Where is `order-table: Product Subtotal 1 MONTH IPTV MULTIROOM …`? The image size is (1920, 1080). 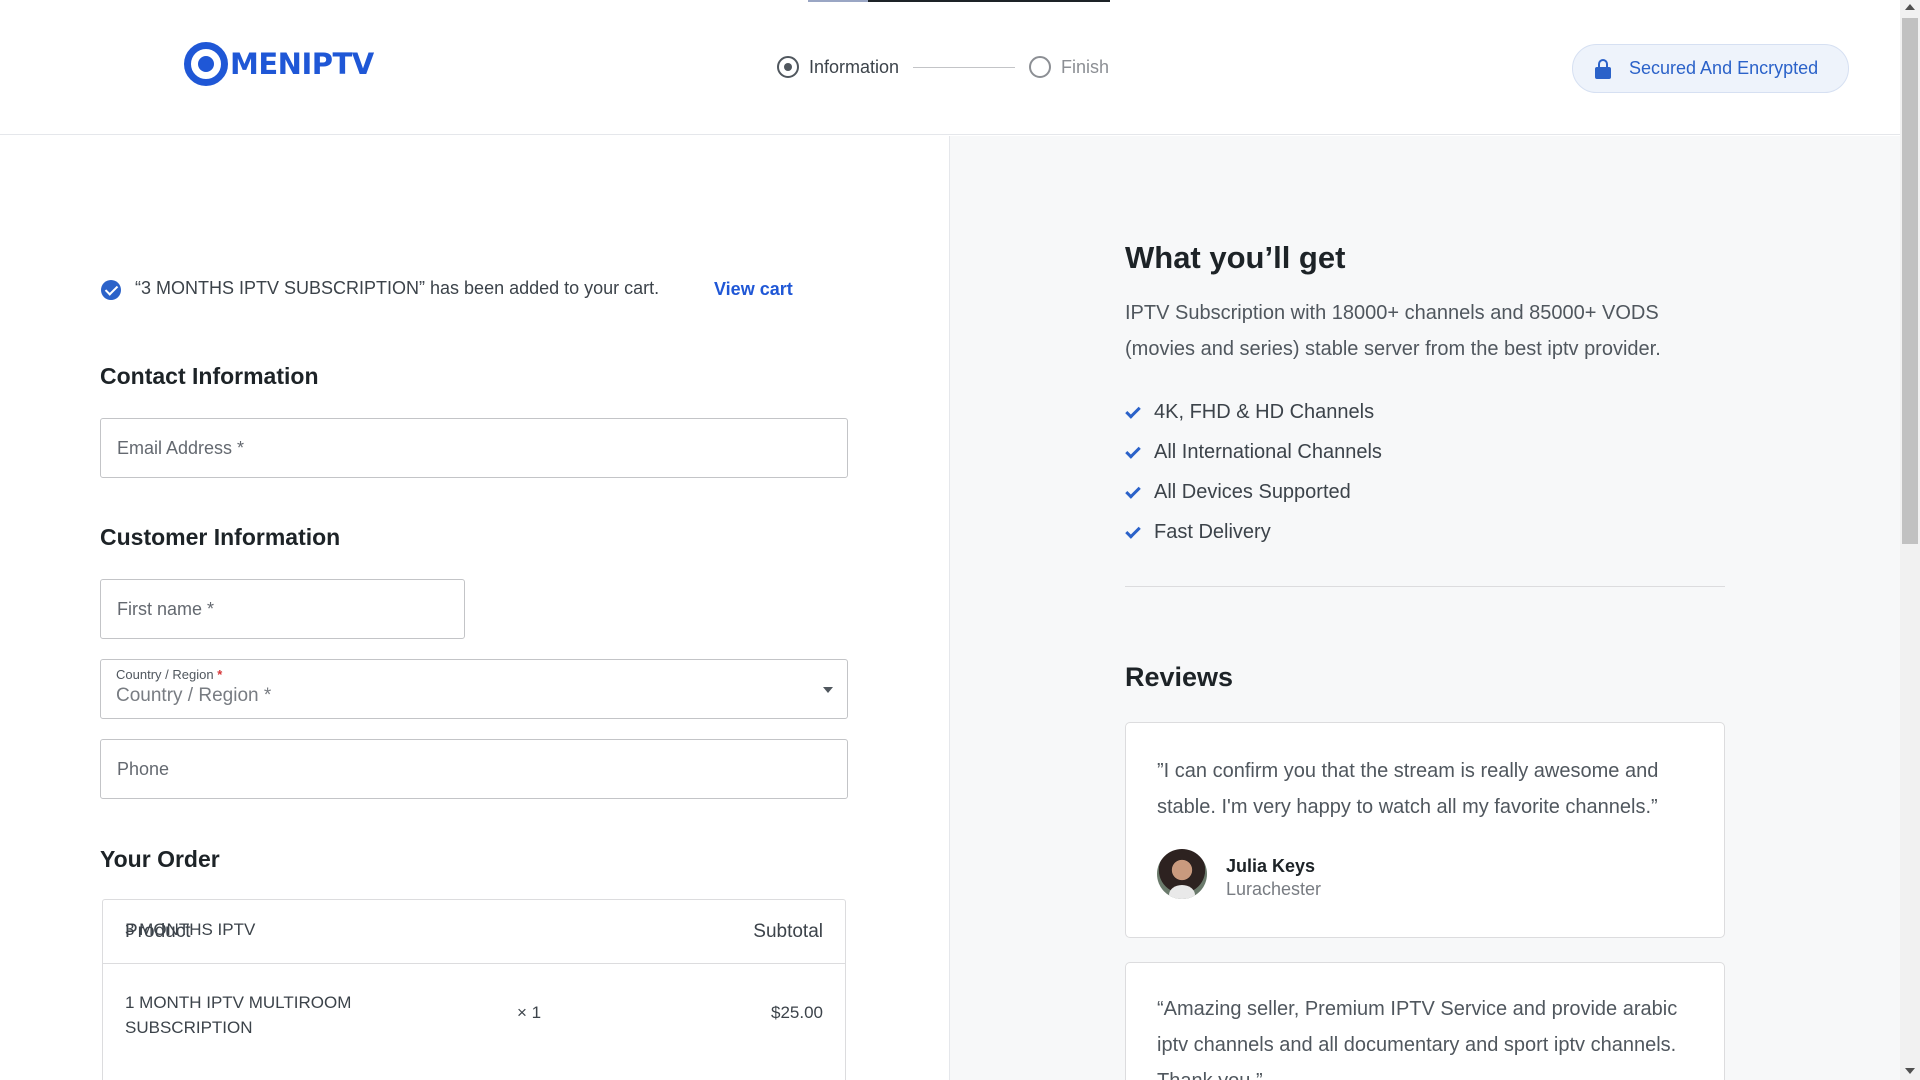
order-table: Product Subtotal 1 MONTH IPTV MULTIROOM … is located at coordinates (474, 989).